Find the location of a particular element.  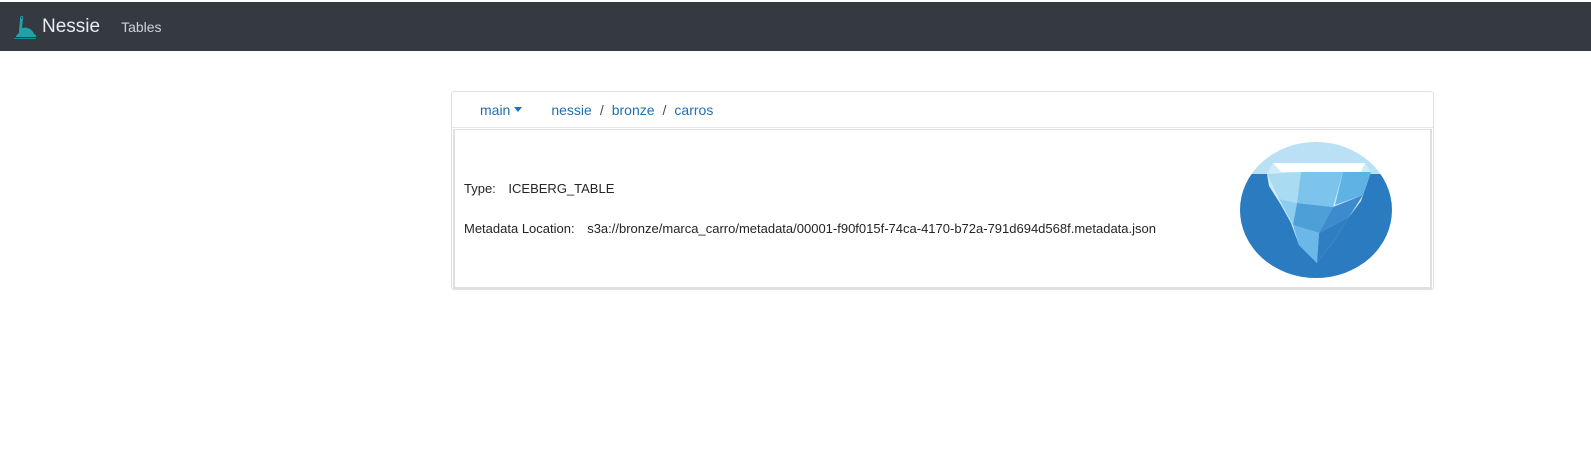

caret-down-icon is located at coordinates (518, 109).